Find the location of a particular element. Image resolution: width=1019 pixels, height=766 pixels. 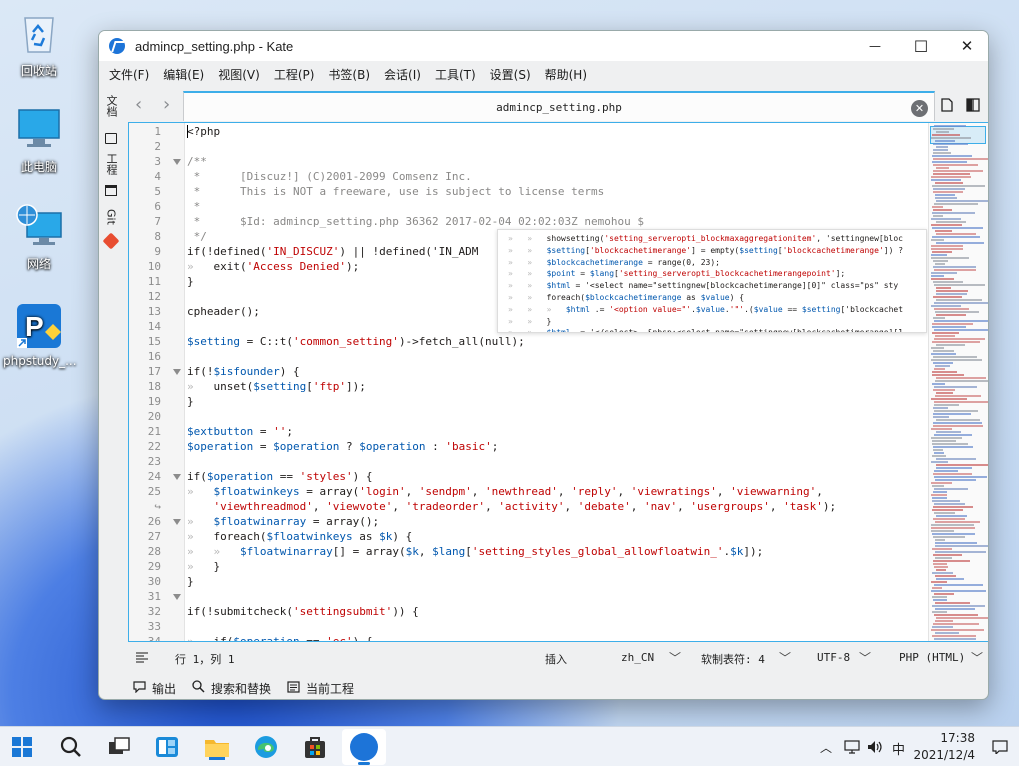

line-number: 20 is located at coordinates (154, 416).